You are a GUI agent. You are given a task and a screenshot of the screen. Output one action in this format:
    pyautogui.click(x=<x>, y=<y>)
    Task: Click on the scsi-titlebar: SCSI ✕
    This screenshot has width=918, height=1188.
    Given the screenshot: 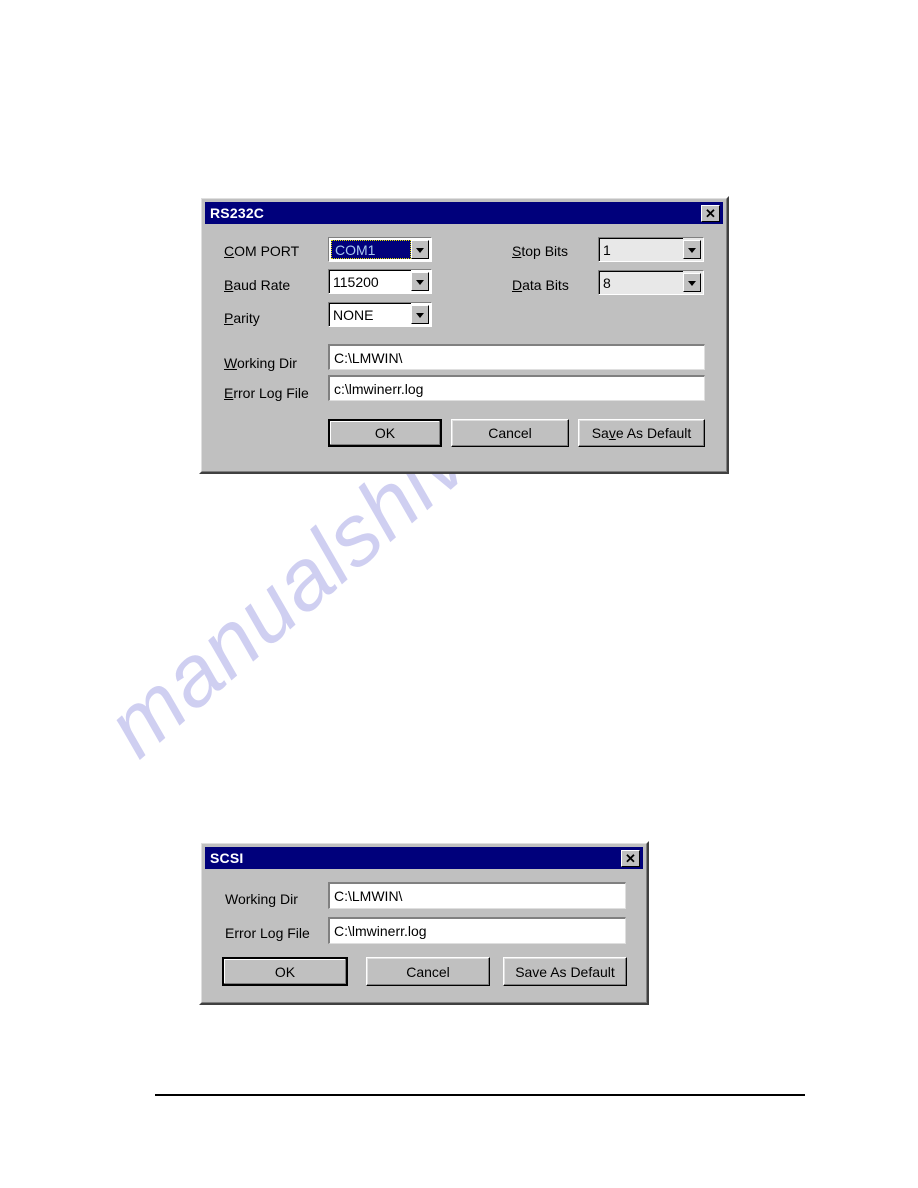 What is the action you would take?
    pyautogui.click(x=424, y=858)
    